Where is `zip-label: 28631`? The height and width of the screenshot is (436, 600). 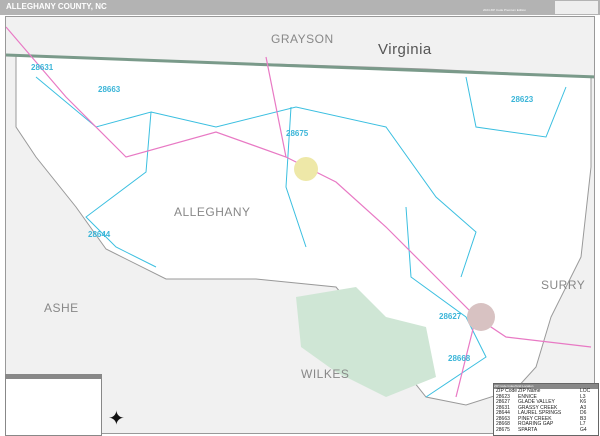 zip-label: 28631 is located at coordinates (42, 67).